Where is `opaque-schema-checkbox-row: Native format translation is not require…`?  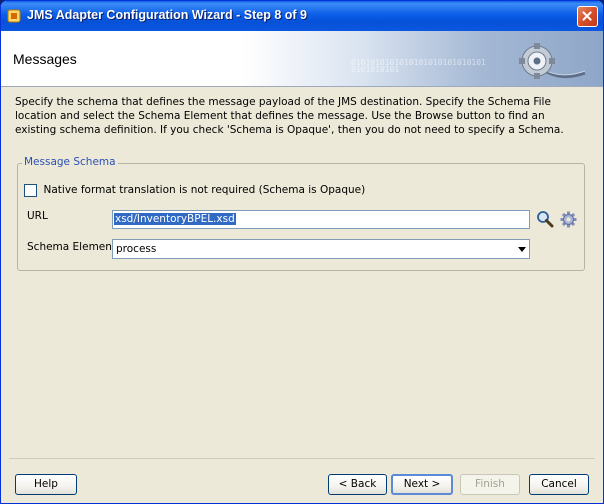
opaque-schema-checkbox-row: Native format translation is not require… is located at coordinates (194, 190).